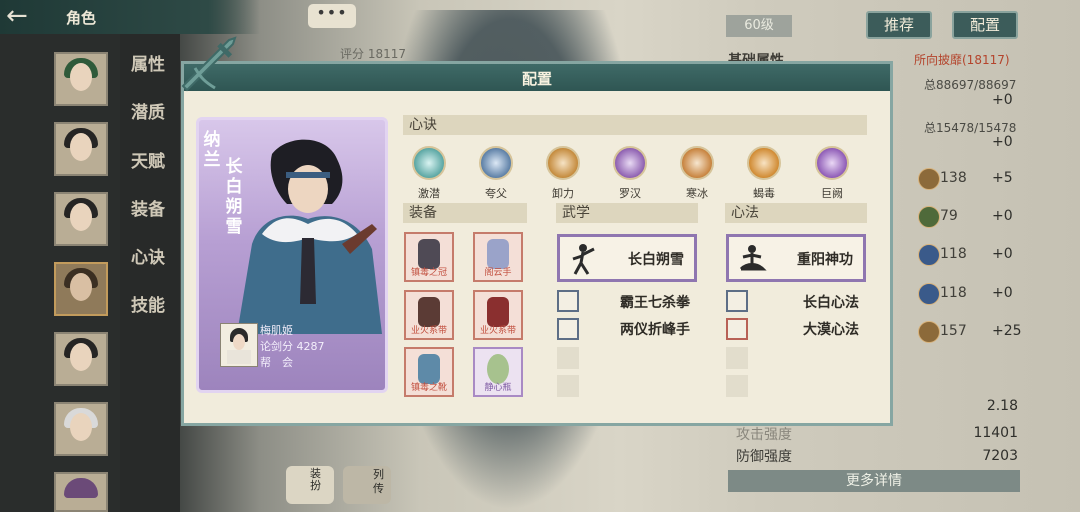 The width and height of the screenshot is (1080, 512). I want to click on stat-total: 总88697/88697, so click(970, 85).